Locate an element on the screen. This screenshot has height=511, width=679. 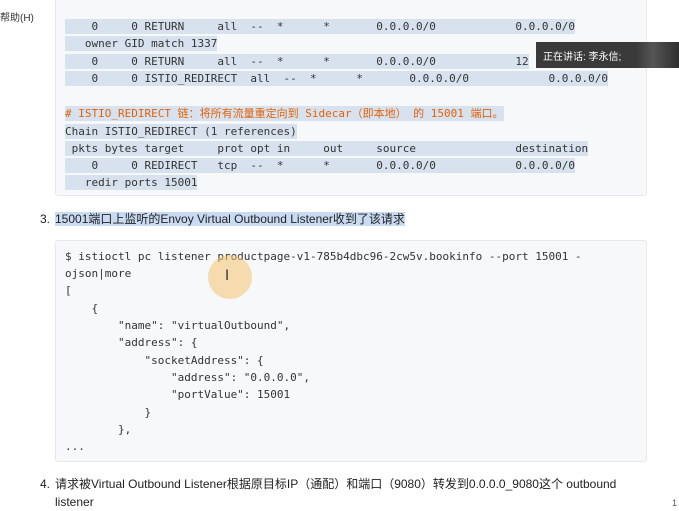
code-line: ojson|more is located at coordinates (98, 273).